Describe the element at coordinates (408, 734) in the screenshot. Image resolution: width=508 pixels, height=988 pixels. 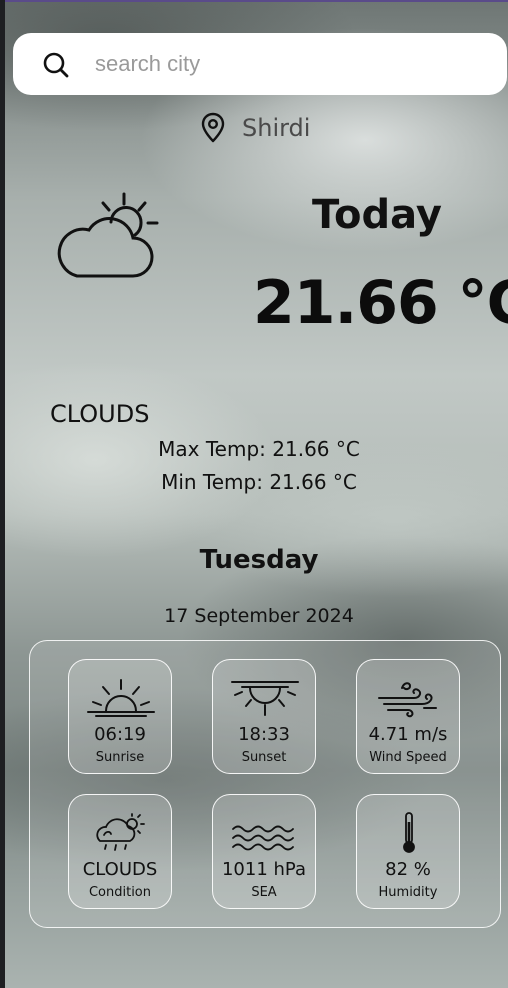
I see `wind-value: 4.71 m/s` at that location.